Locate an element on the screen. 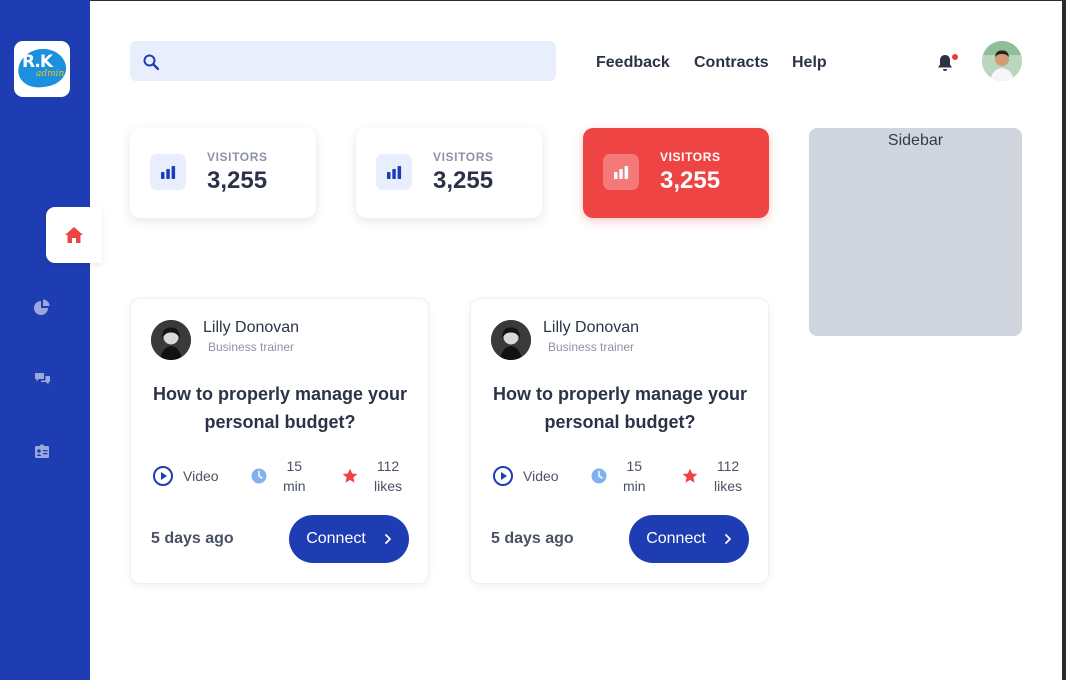 Image resolution: width=1066 pixels, height=680 pixels. sidebar-title: Sidebar is located at coordinates (915, 140).